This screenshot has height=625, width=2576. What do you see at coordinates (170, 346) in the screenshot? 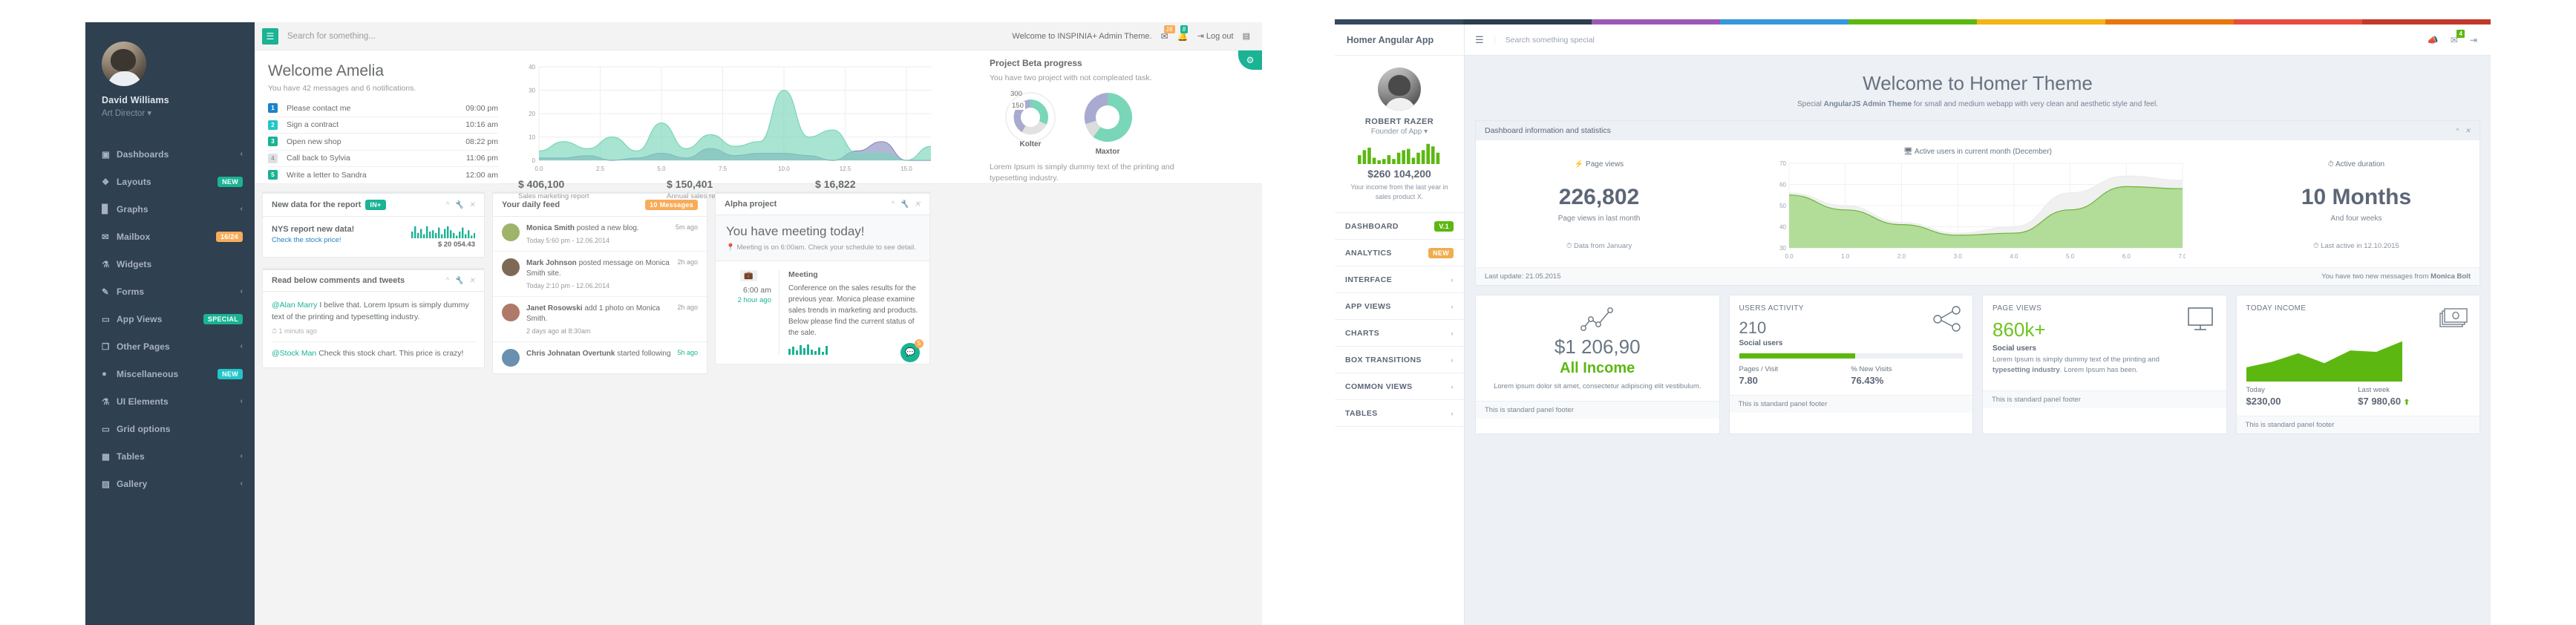
I see `sidebar-item-other-pages: ❐ Other Pages ‹` at bounding box center [170, 346].